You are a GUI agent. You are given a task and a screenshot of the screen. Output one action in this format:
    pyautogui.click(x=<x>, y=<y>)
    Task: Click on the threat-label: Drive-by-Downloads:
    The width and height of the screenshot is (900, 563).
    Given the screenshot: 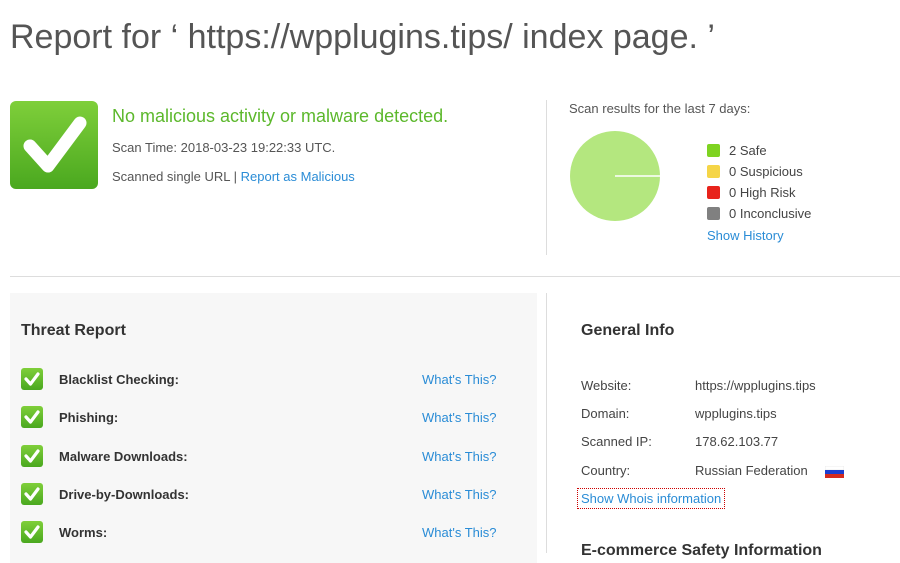 What is the action you would take?
    pyautogui.click(x=124, y=494)
    